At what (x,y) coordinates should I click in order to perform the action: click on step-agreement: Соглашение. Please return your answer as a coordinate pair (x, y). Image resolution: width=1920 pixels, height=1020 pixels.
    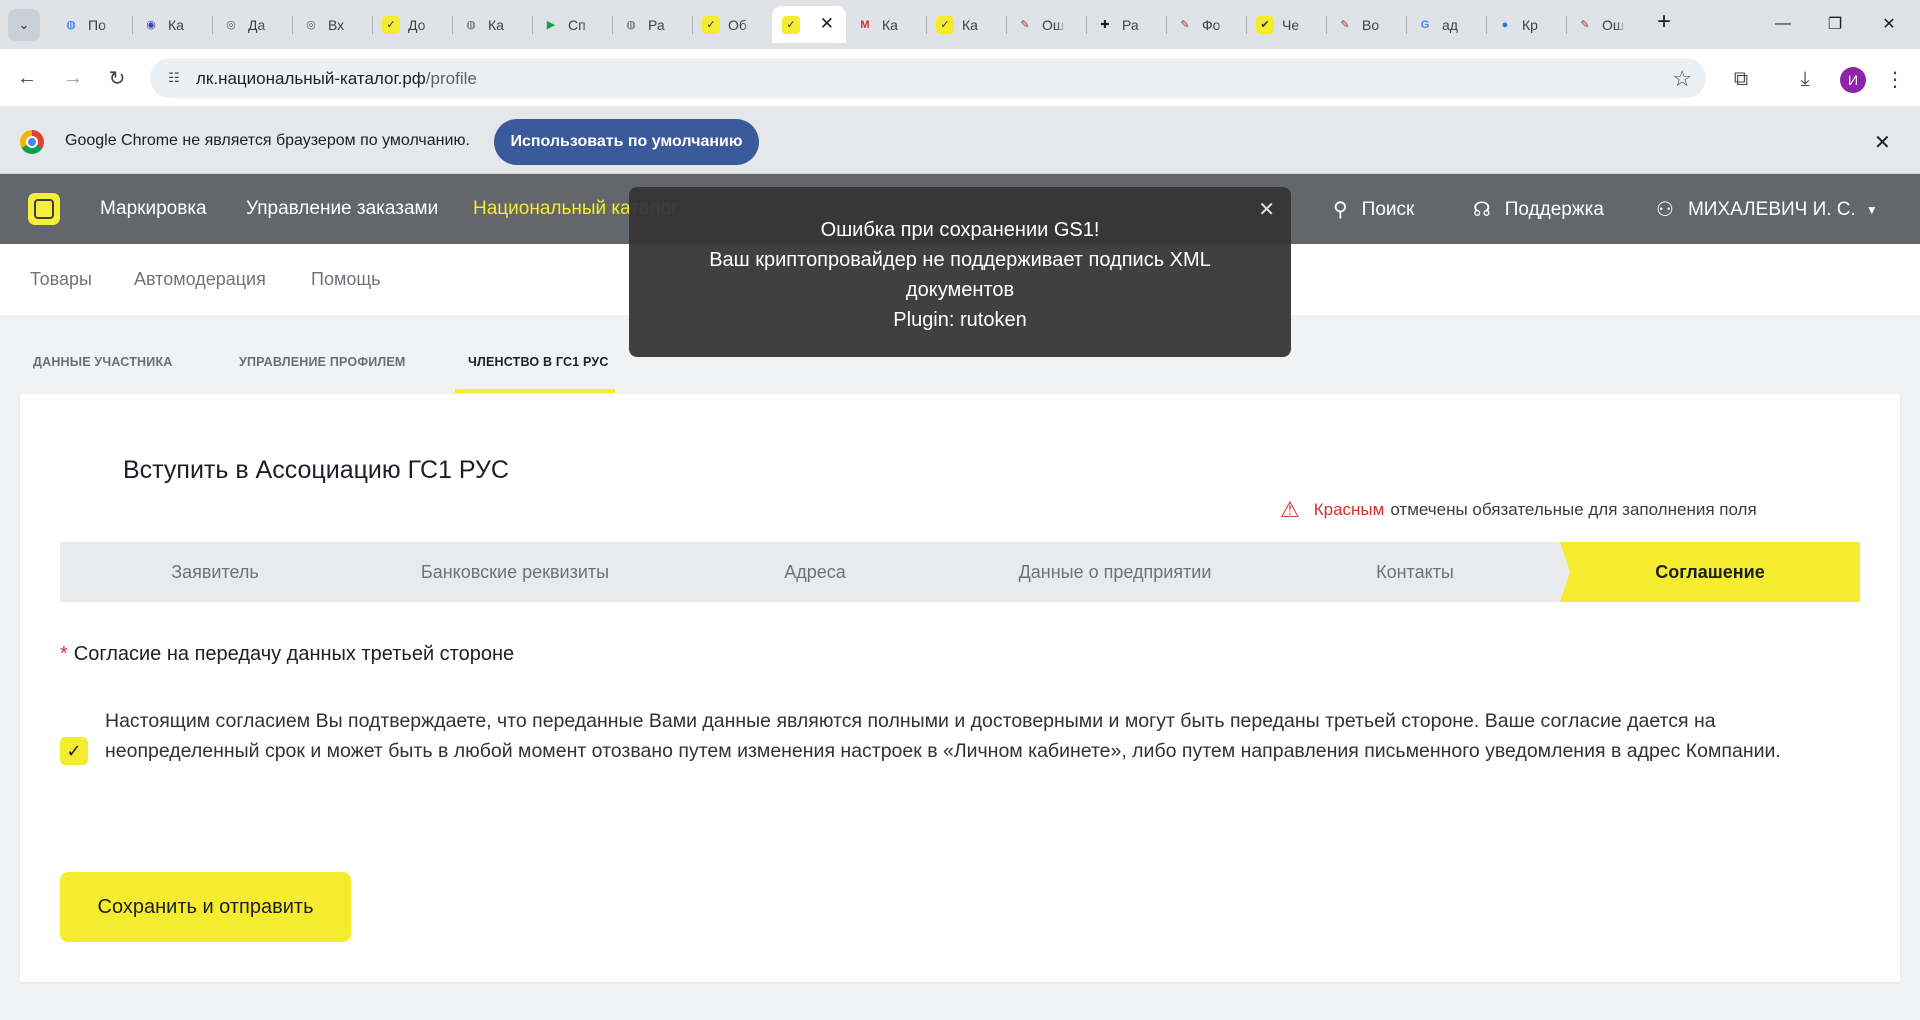
    Looking at the image, I should click on (1710, 572).